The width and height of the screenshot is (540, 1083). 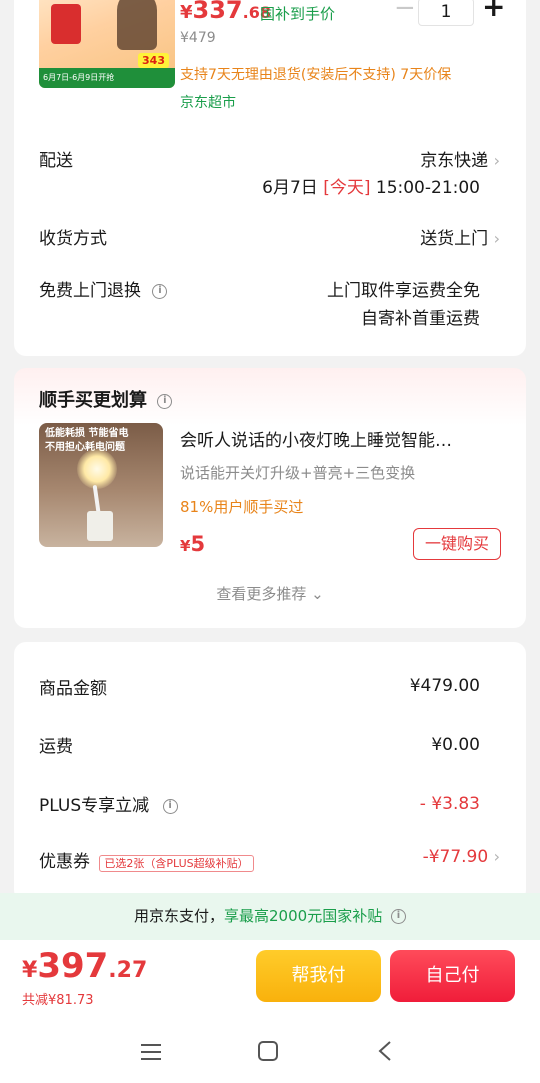 What do you see at coordinates (217, 12) in the screenshot?
I see `price-integer: 337` at bounding box center [217, 12].